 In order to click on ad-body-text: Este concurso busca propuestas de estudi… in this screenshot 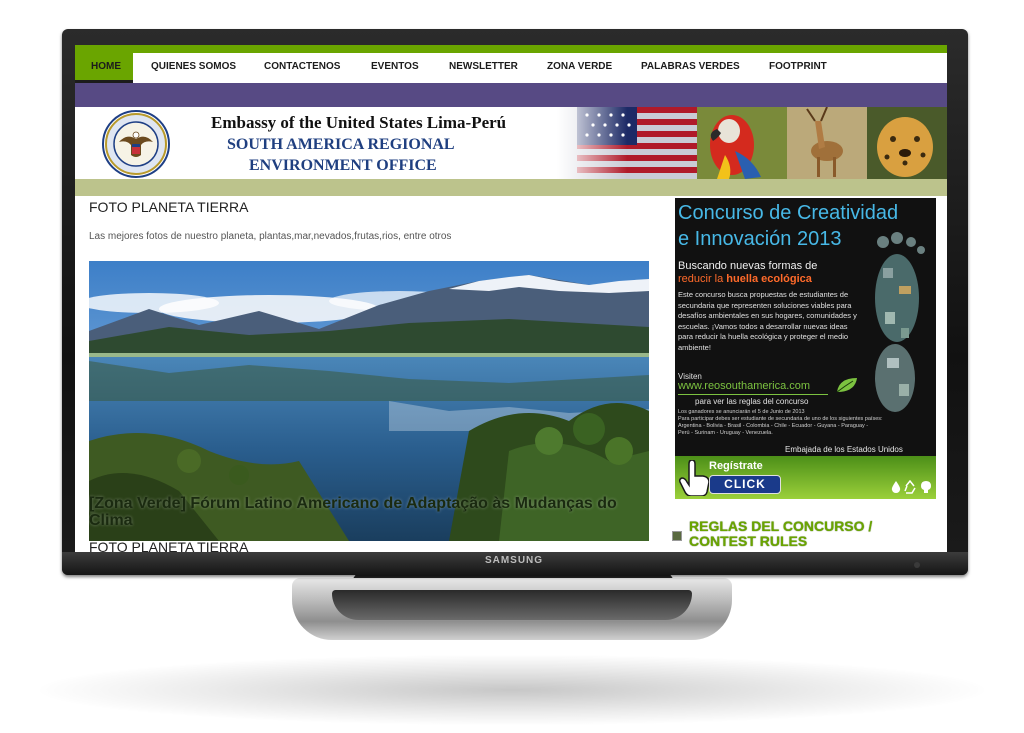, I will do `click(767, 321)`.